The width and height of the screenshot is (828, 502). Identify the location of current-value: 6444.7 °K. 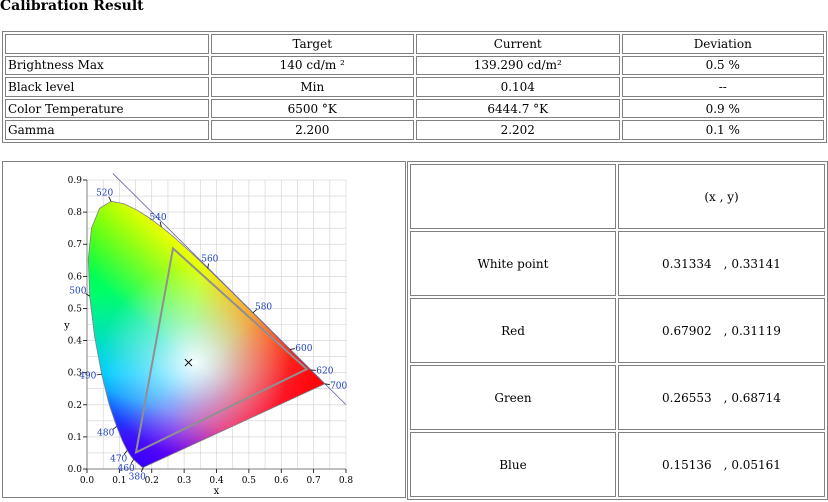
(518, 108).